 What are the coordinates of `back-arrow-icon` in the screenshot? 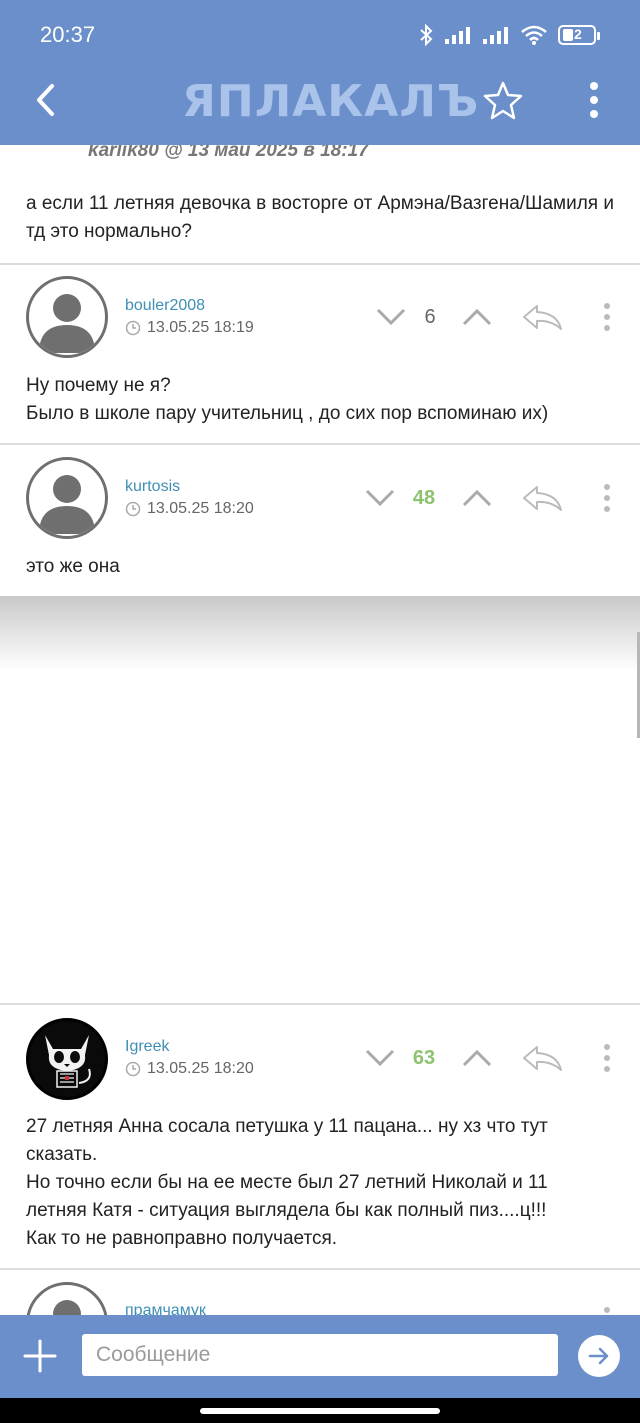 It's located at (48, 100).